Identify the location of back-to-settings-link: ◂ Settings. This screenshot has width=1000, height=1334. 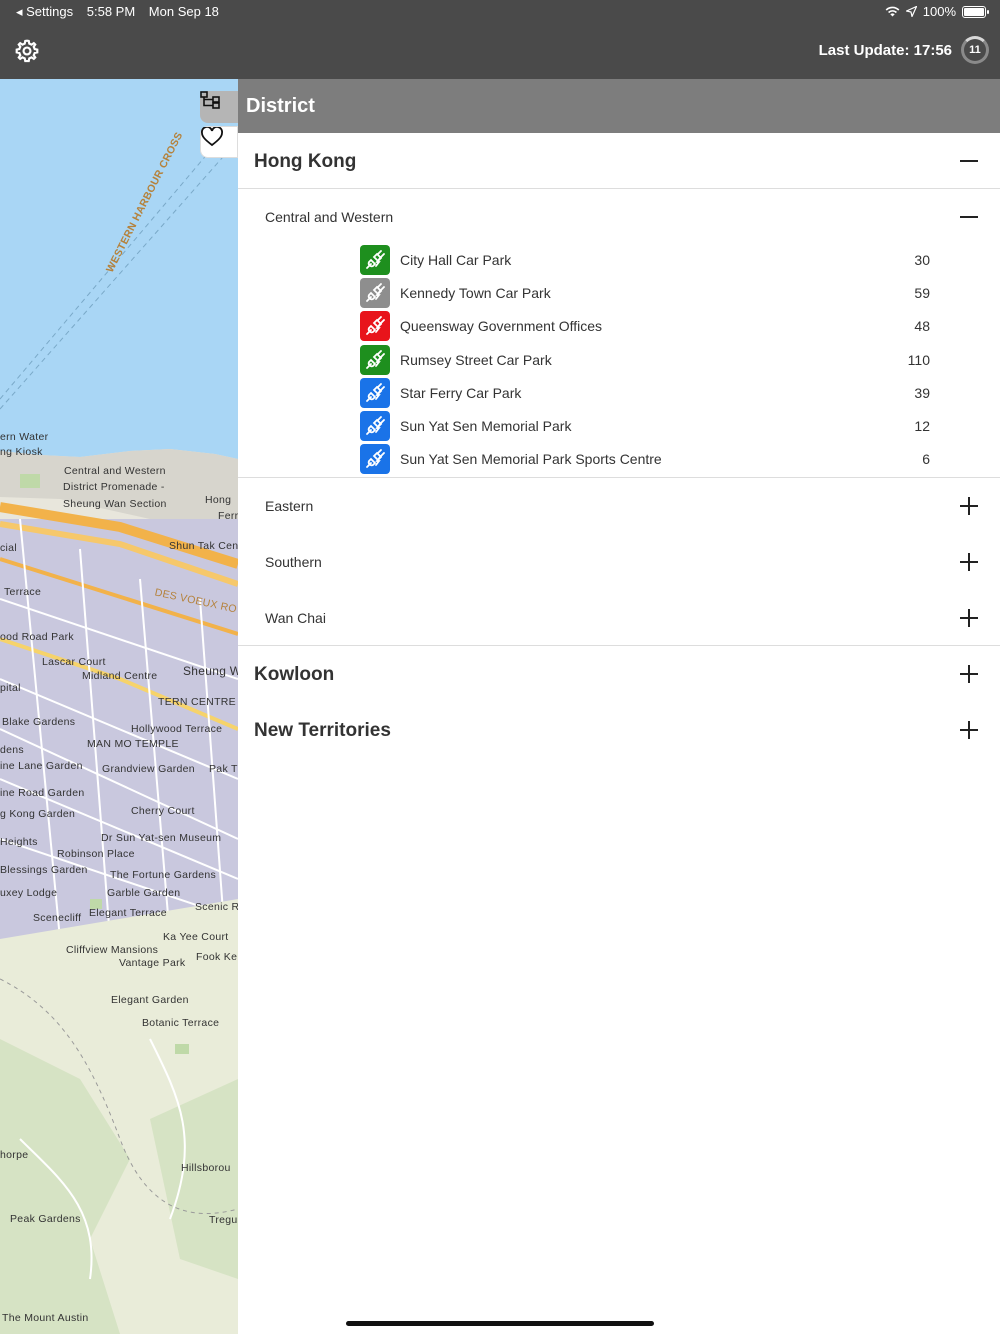
(44, 11).